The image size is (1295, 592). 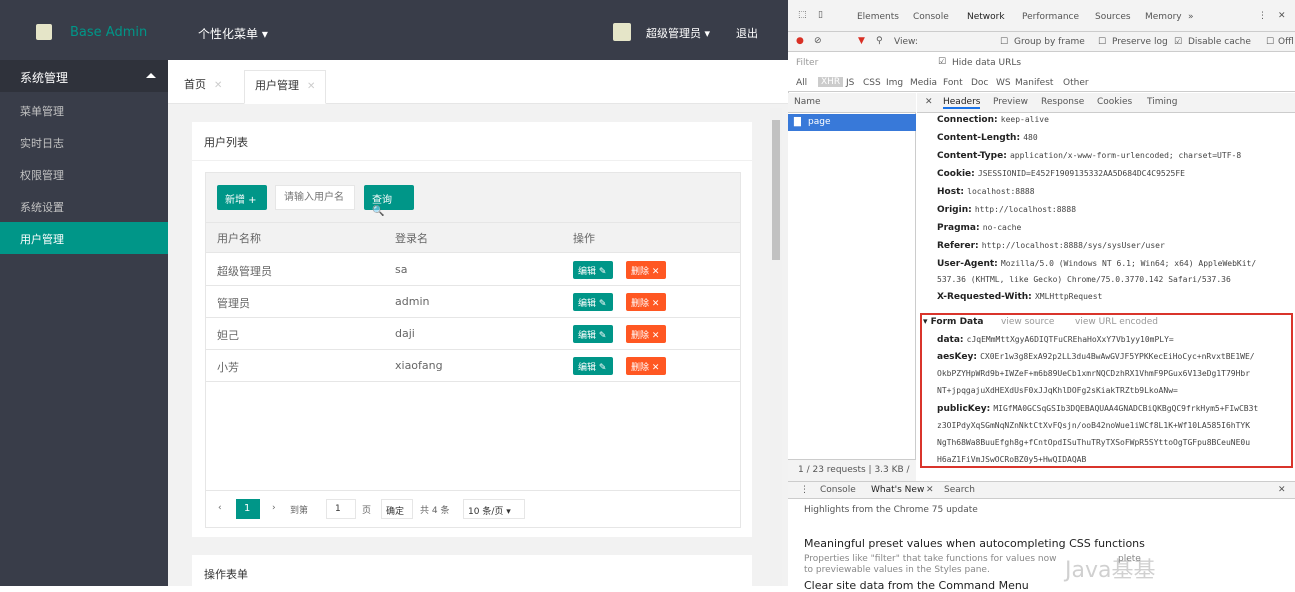 What do you see at coordinates (807, 63) in the screenshot?
I see `filter-input: Filter` at bounding box center [807, 63].